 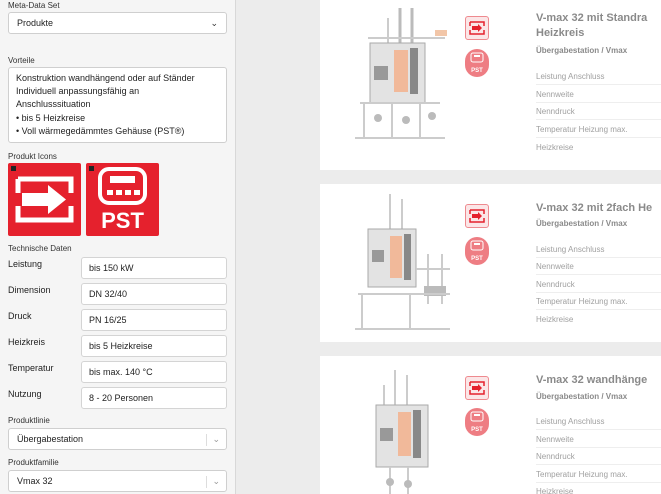 What do you see at coordinates (592, 25) in the screenshot?
I see `product-title: V-max 32 mit Standra Heizkreis` at bounding box center [592, 25].